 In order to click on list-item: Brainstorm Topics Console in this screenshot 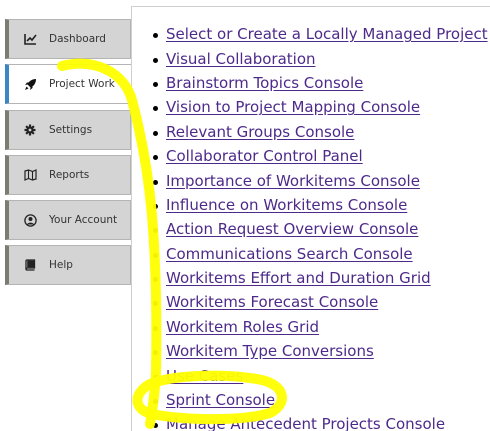, I will do `click(320, 83)`.